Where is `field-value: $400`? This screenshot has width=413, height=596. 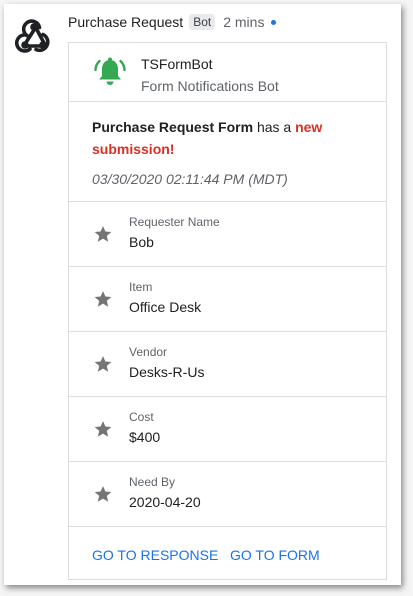
field-value: $400 is located at coordinates (145, 437).